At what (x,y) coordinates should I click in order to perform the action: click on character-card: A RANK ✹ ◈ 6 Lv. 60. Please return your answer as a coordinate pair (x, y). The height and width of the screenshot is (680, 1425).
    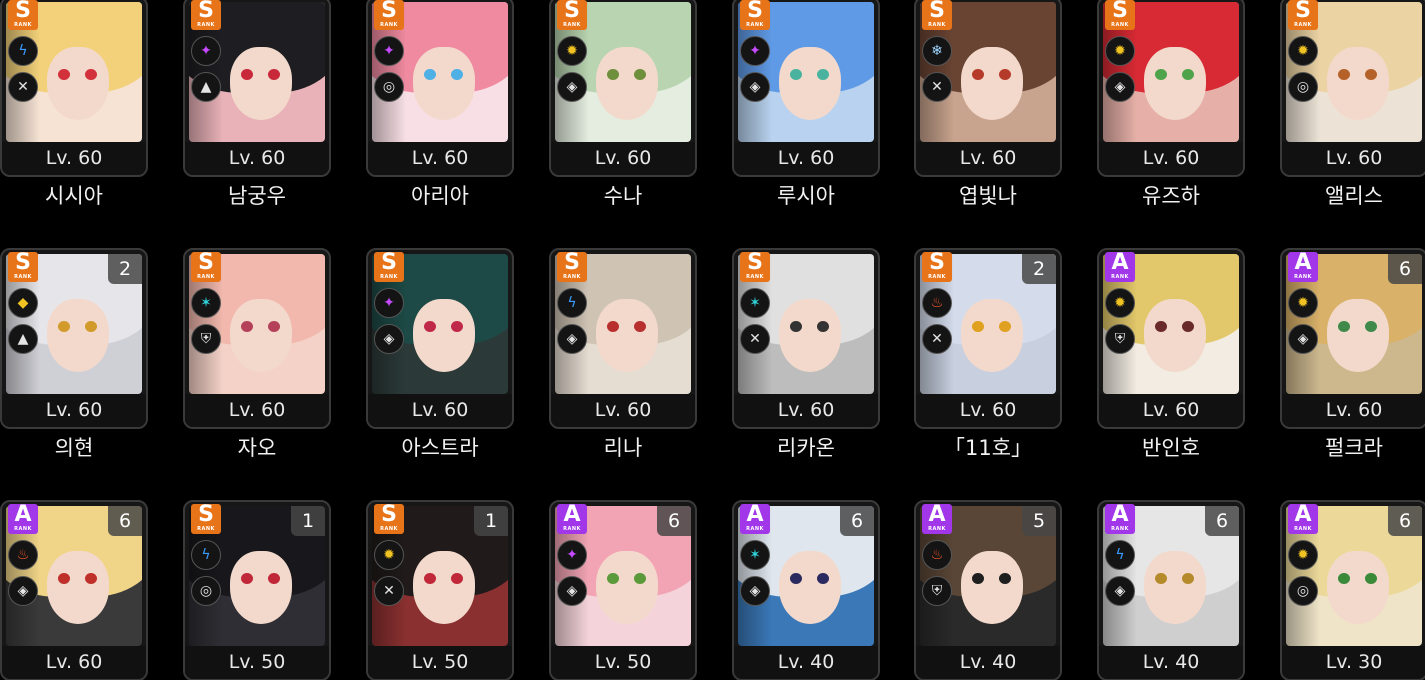
    Looking at the image, I should click on (1352, 338).